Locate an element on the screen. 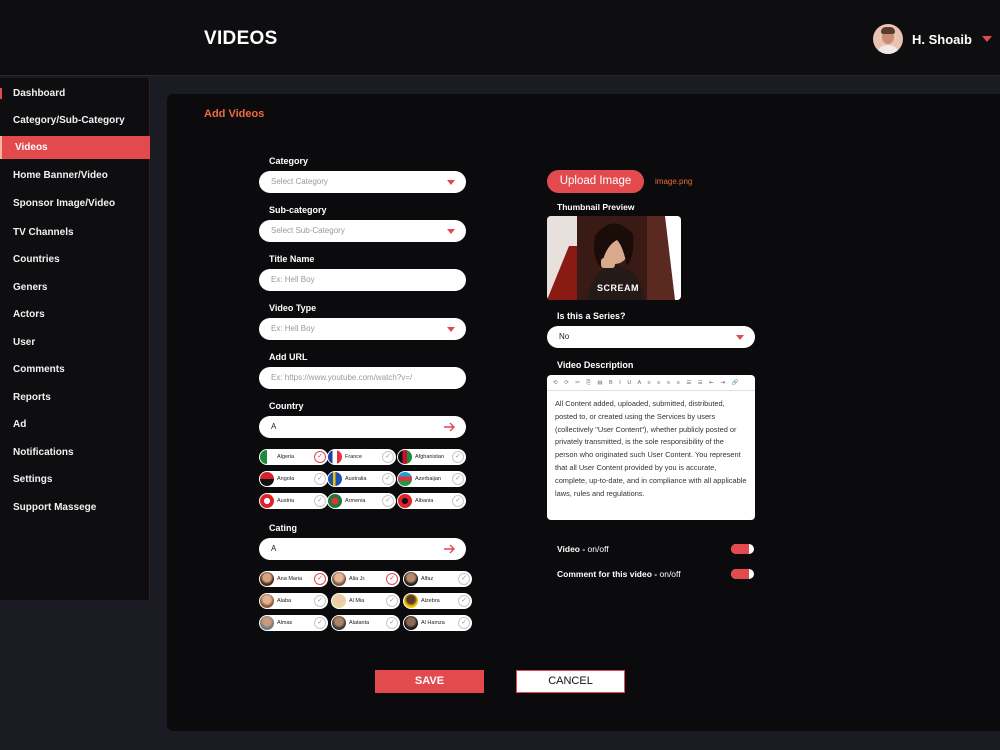 This screenshot has width=1000, height=750. chip-label: Austria is located at coordinates (286, 501).